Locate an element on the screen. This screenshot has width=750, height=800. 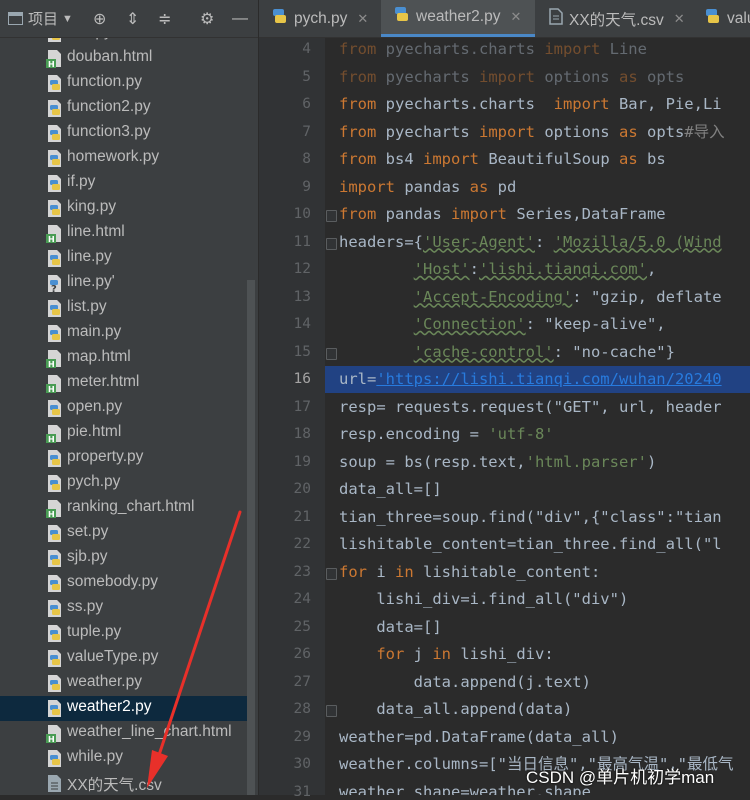
hide-panel-button: — is located at coordinates (240, 18).